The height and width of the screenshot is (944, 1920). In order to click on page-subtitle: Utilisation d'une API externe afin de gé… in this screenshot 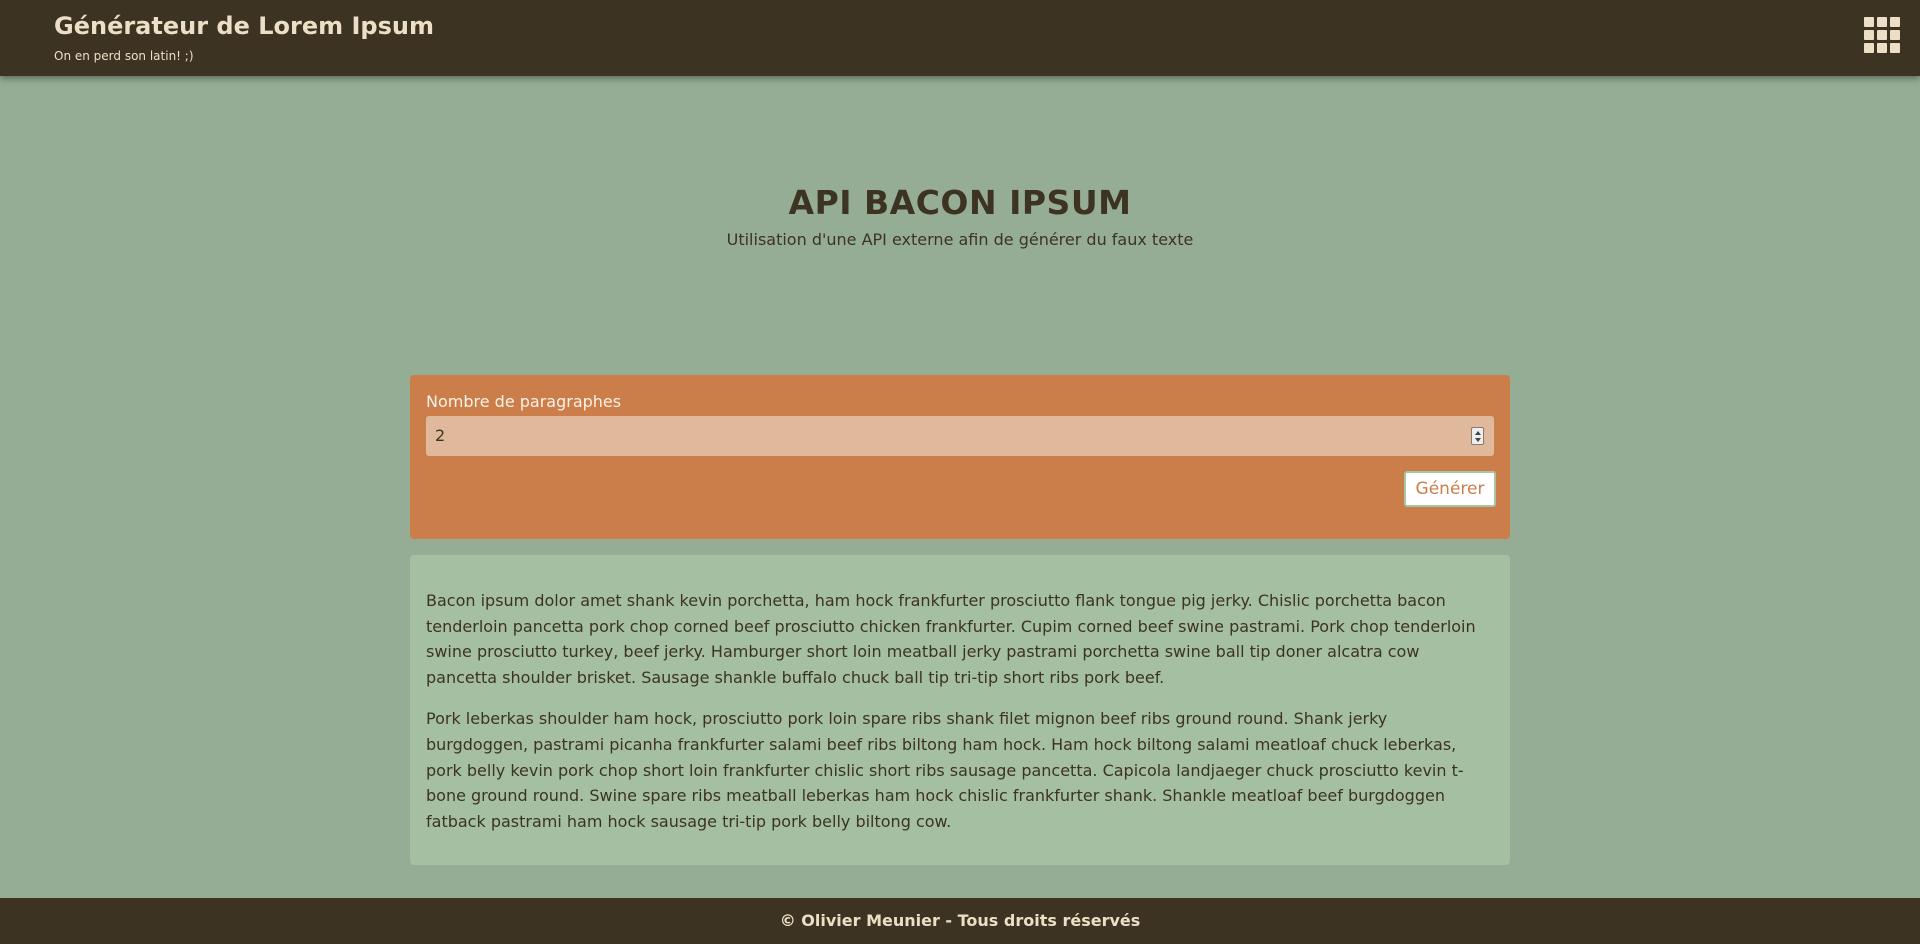, I will do `click(960, 239)`.